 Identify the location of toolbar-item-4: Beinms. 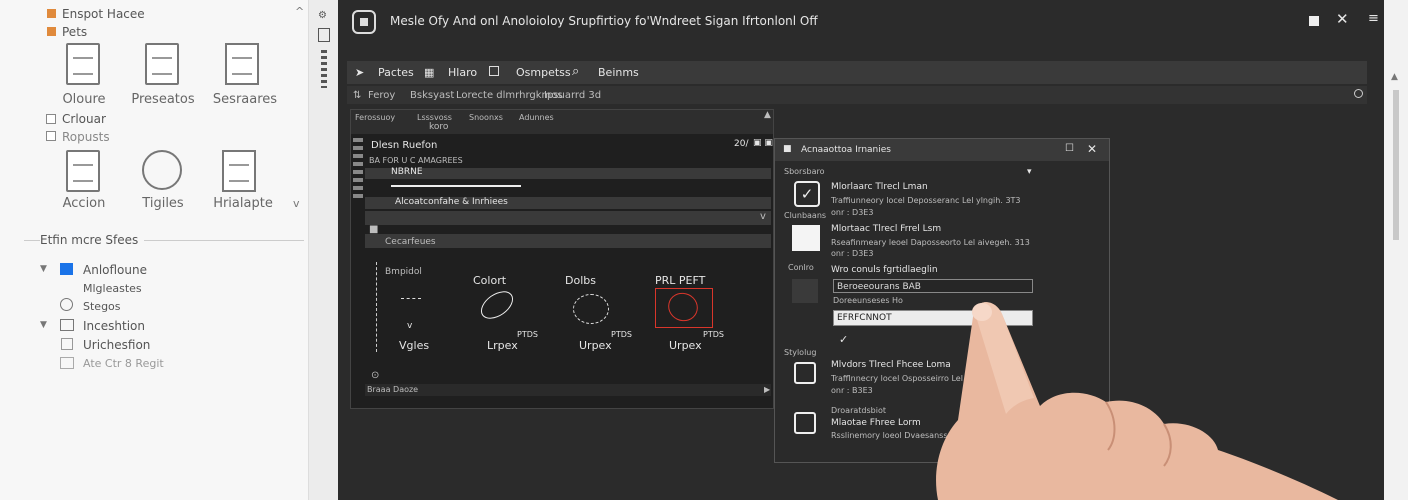
(618, 72).